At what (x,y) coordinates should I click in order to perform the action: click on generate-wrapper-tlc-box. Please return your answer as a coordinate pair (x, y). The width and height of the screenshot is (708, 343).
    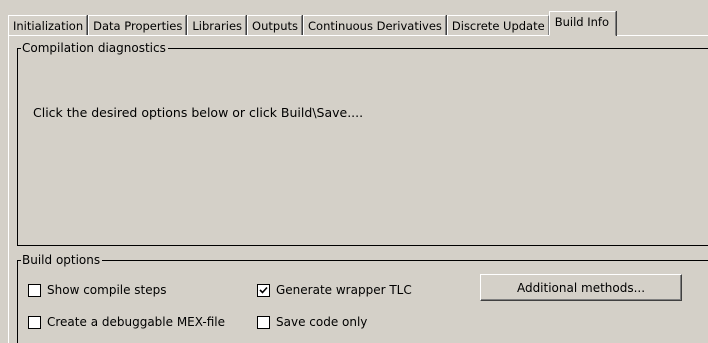
    Looking at the image, I should click on (263, 290).